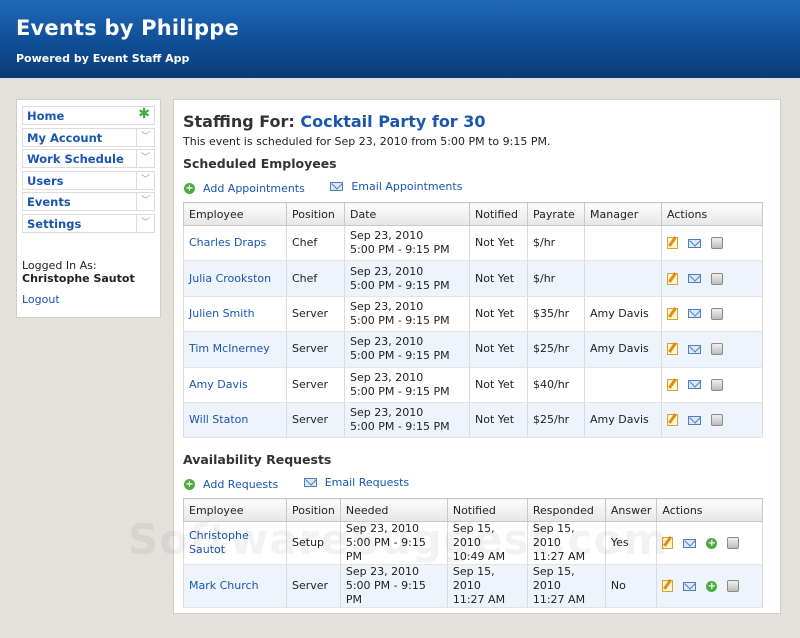  What do you see at coordinates (49, 202) in the screenshot?
I see `sidebar-item-label: Events` at bounding box center [49, 202].